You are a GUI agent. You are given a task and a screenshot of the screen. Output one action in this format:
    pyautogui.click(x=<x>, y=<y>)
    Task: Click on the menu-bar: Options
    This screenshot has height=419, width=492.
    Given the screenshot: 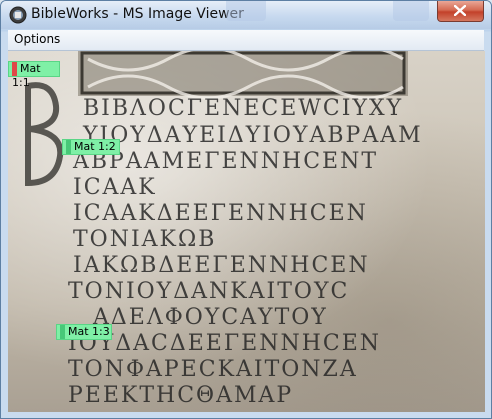 What is the action you would take?
    pyautogui.click(x=246, y=40)
    